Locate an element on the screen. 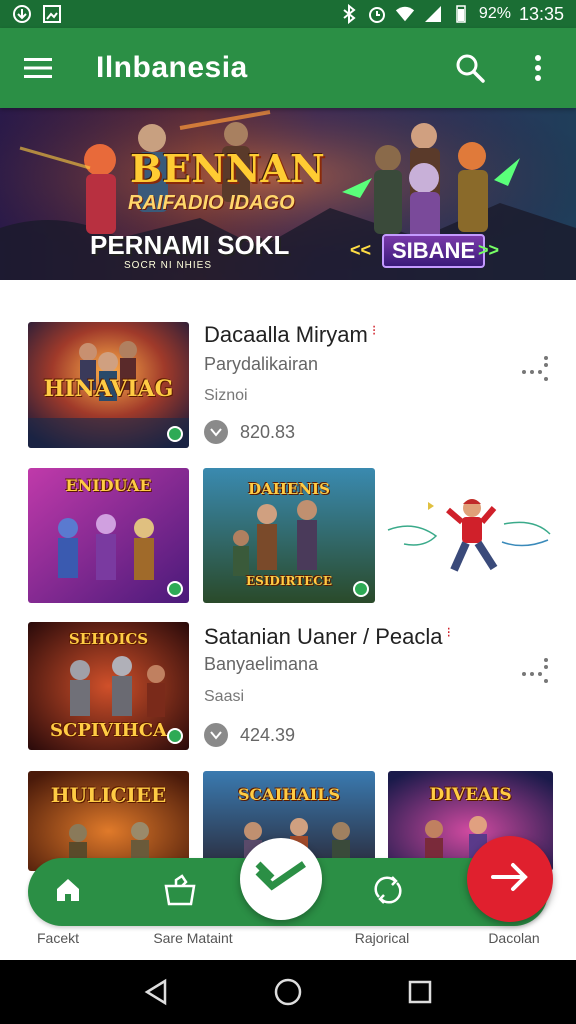  nav-item-shop is located at coordinates (180, 892).